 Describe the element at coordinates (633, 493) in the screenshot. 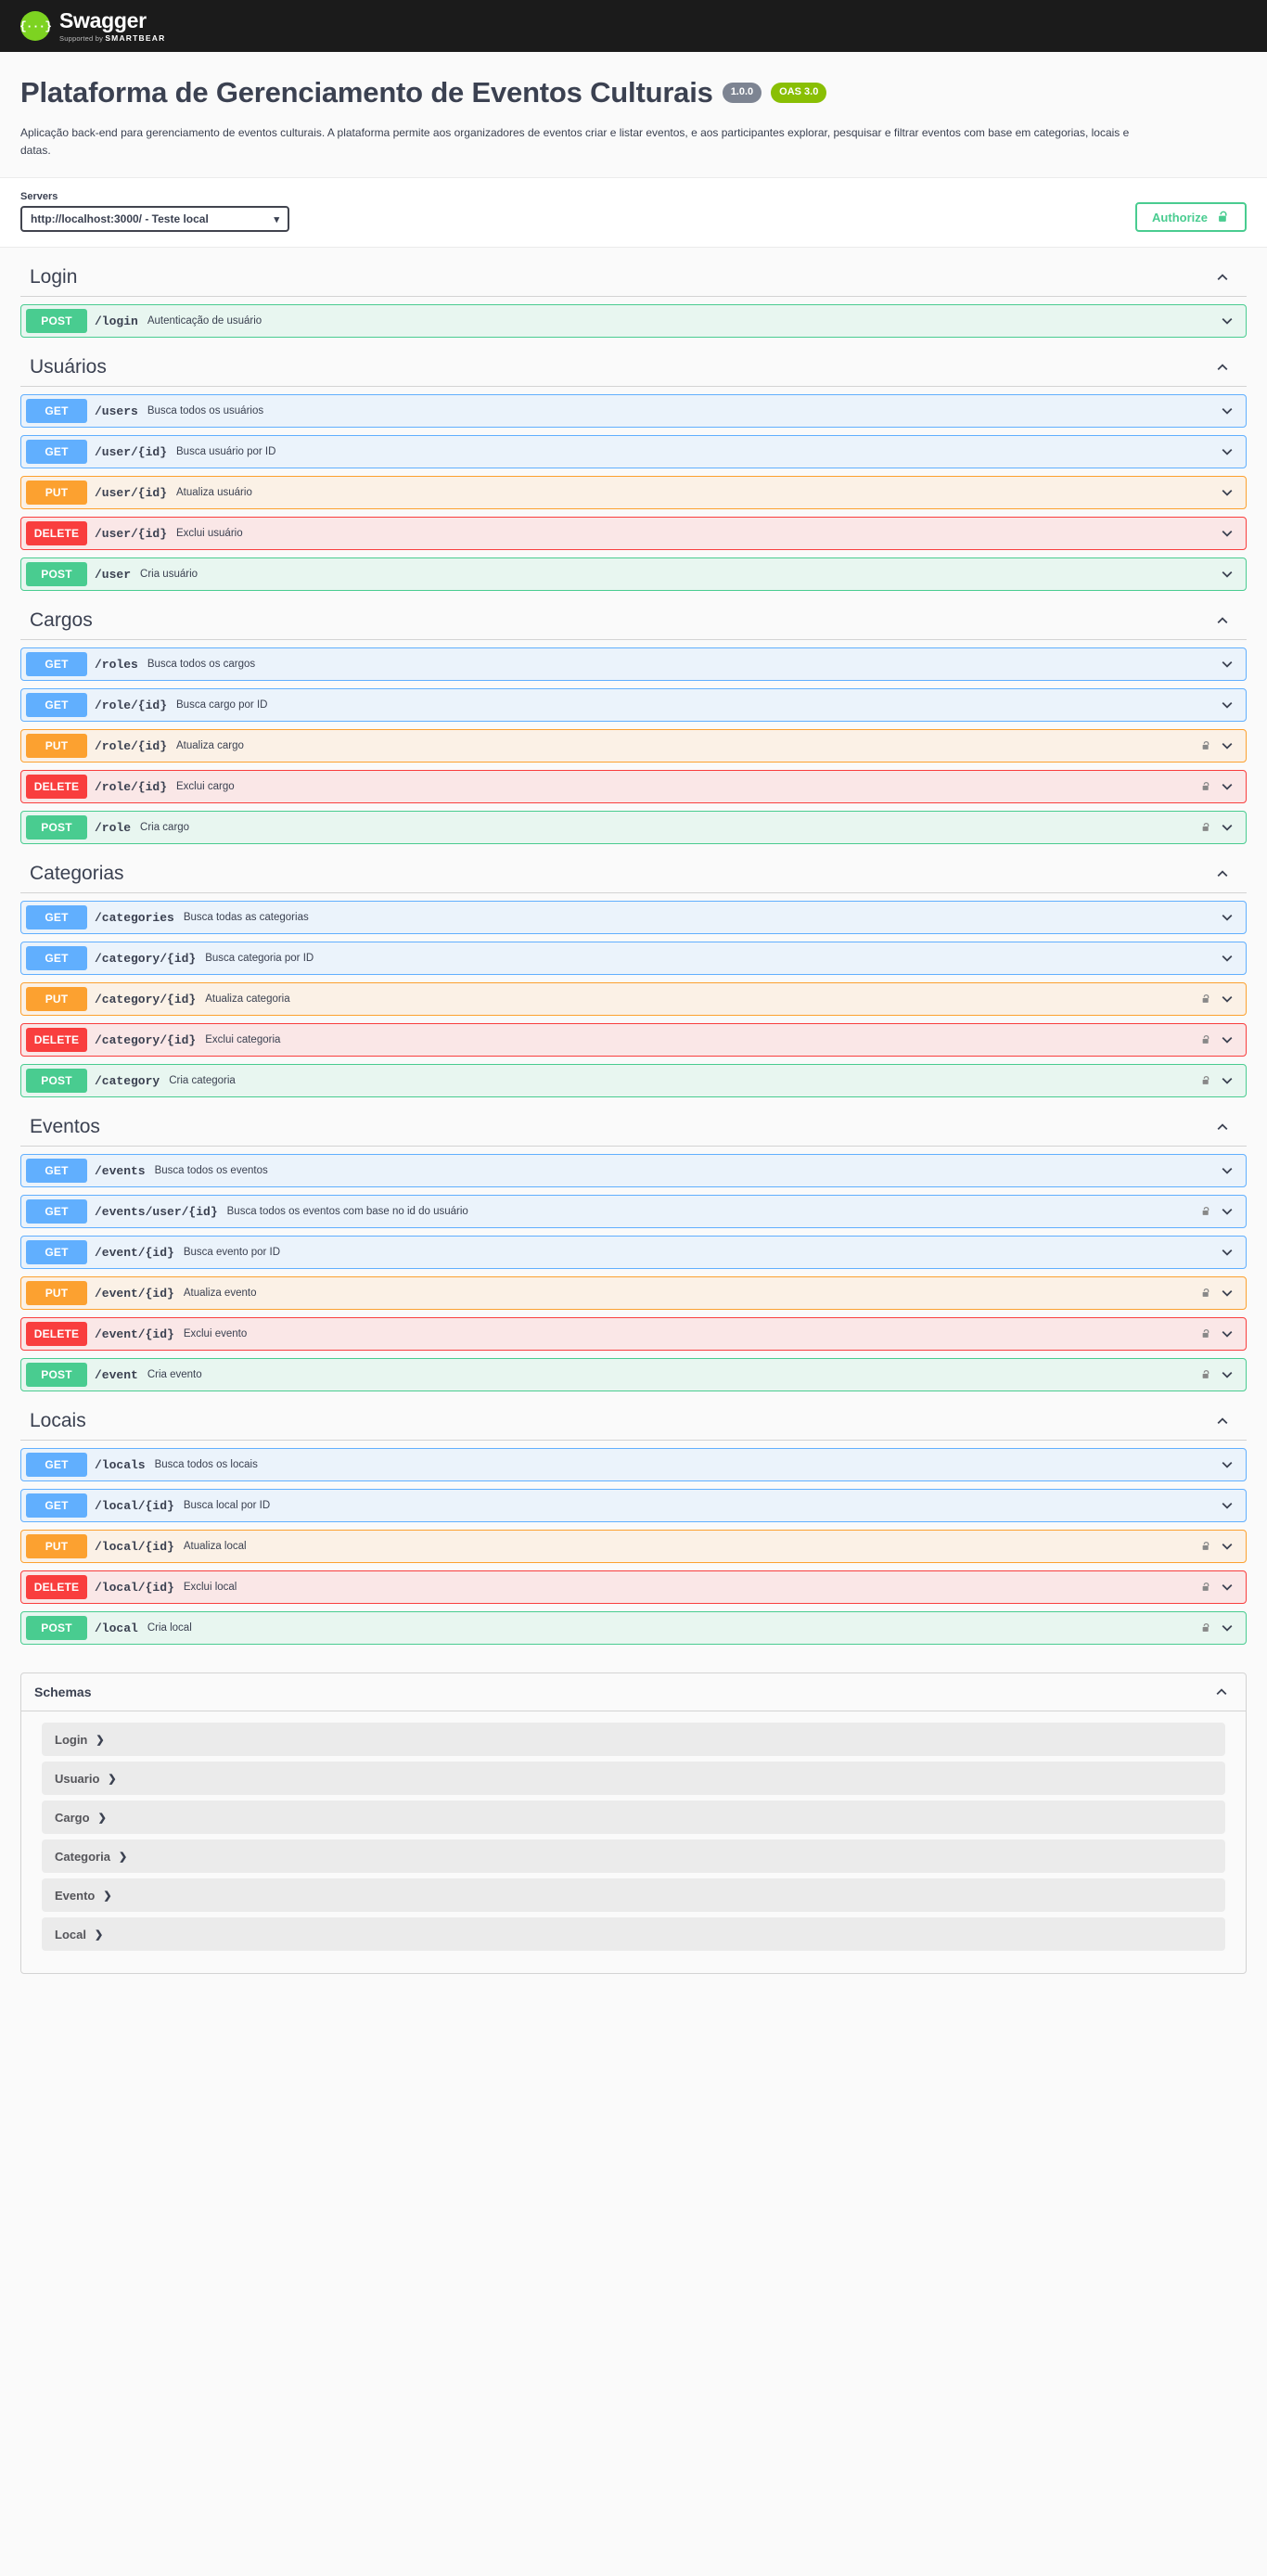

I see `operation-row: PUT/user/{id} Atualiza usuário` at that location.